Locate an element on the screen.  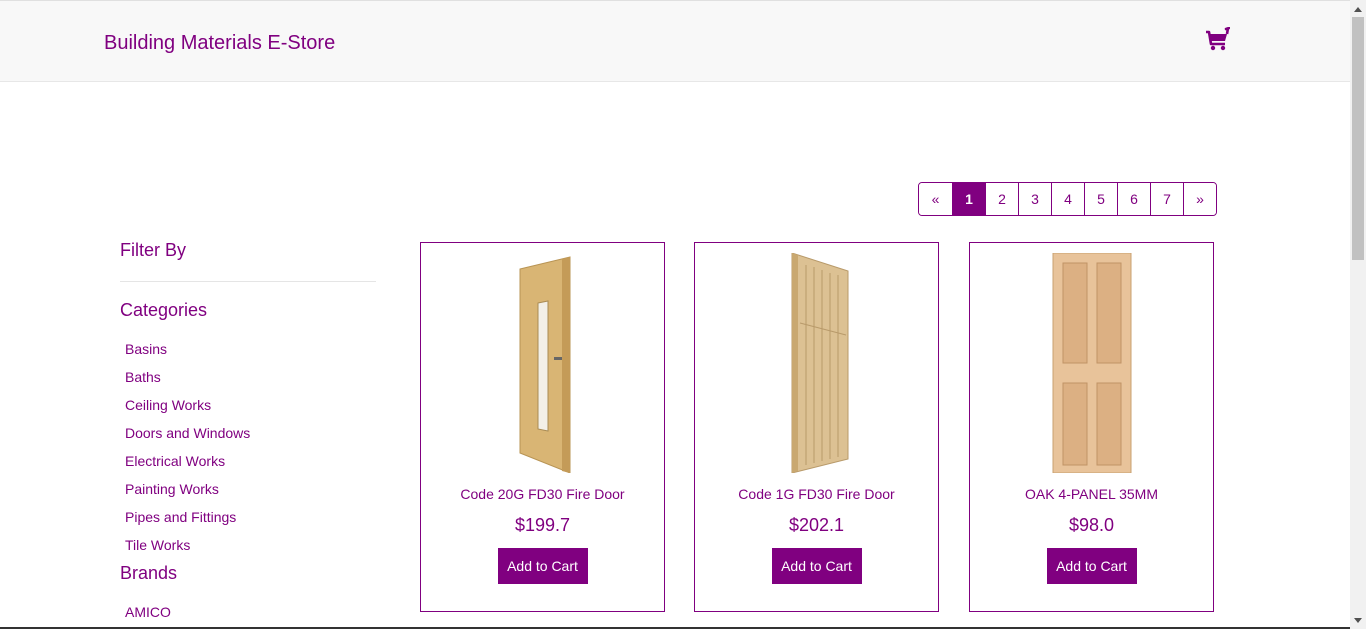
product-price: $98.0 is located at coordinates (1091, 525).